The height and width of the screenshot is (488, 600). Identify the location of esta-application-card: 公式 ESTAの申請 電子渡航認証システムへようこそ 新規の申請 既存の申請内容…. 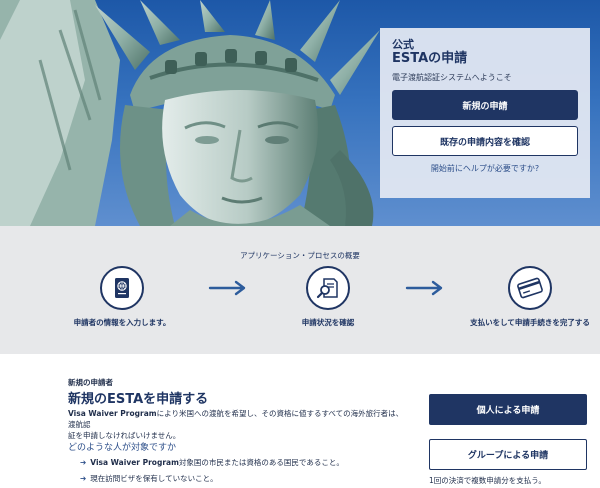
(485, 113).